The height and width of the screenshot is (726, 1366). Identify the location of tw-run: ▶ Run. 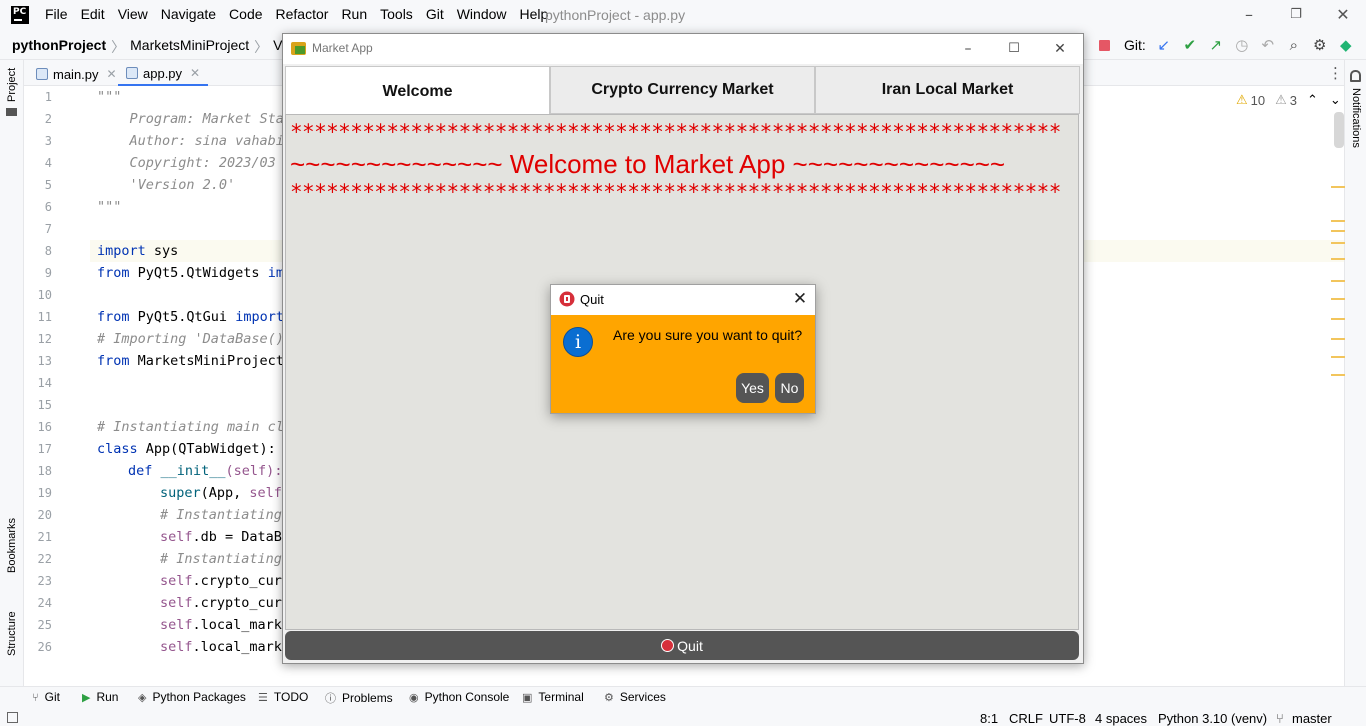
(100, 697).